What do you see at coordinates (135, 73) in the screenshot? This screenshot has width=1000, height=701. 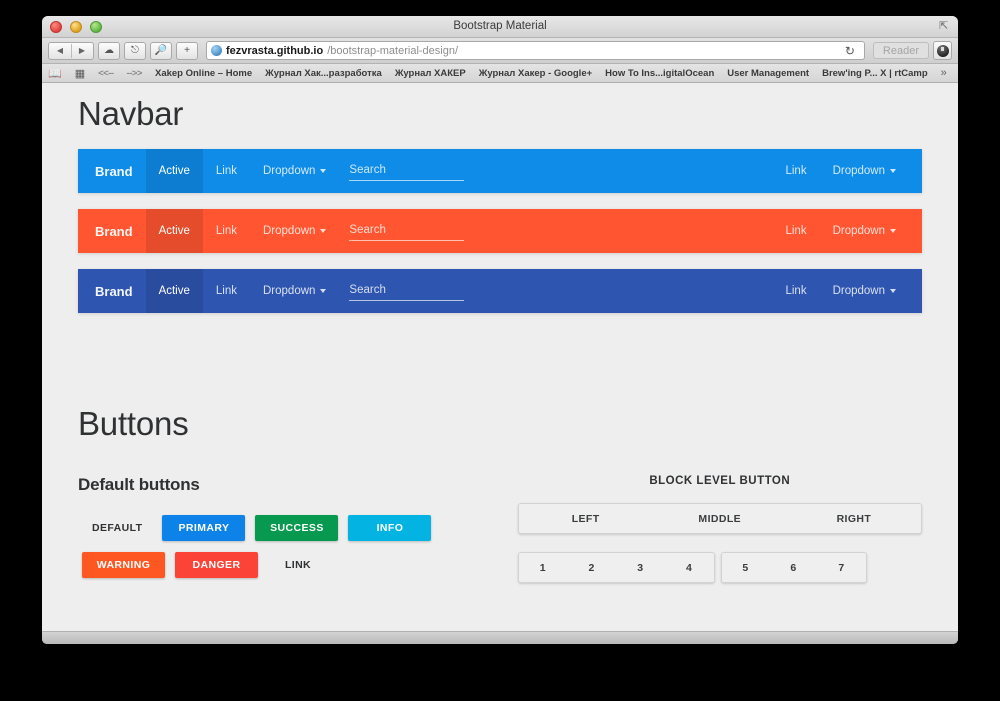 I see `bookmark-item-1: -->>` at bounding box center [135, 73].